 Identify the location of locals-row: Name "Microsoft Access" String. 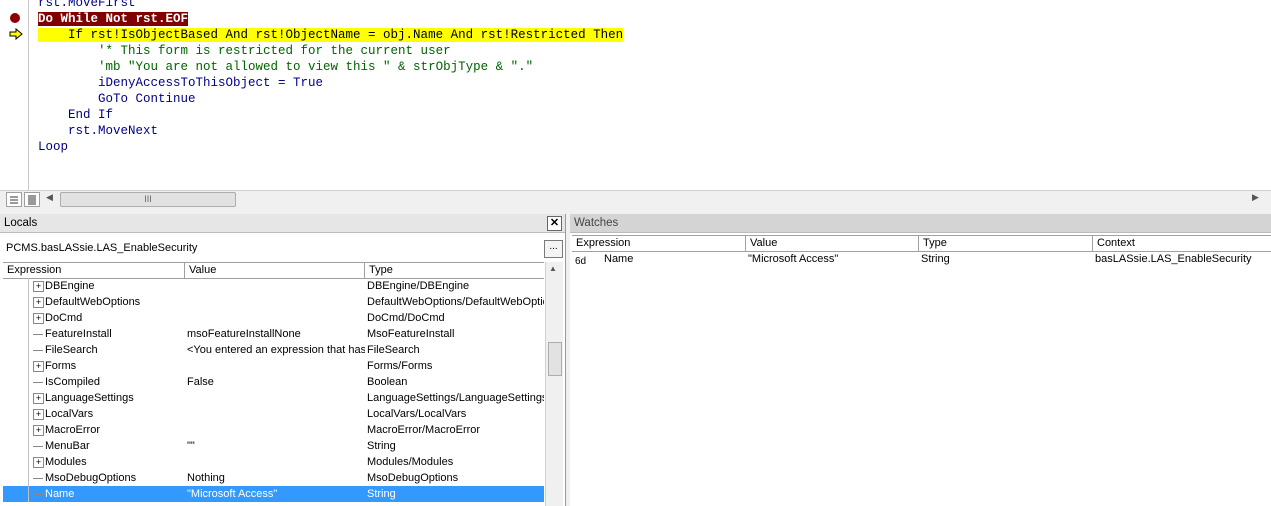
(273, 494).